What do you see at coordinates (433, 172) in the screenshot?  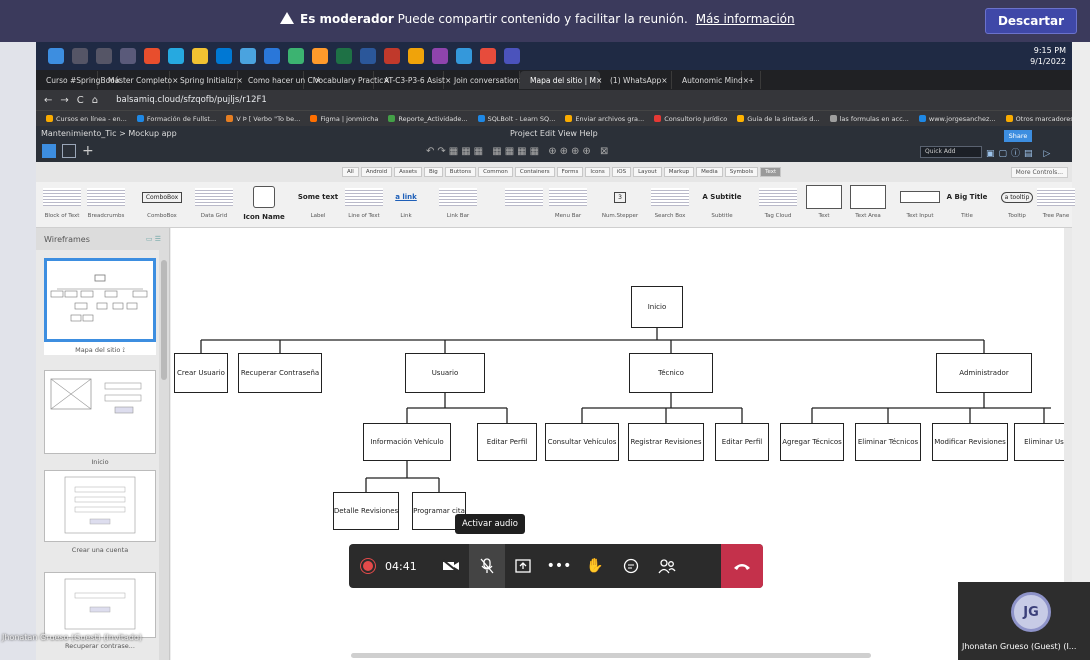 I see `library-tab: Big` at bounding box center [433, 172].